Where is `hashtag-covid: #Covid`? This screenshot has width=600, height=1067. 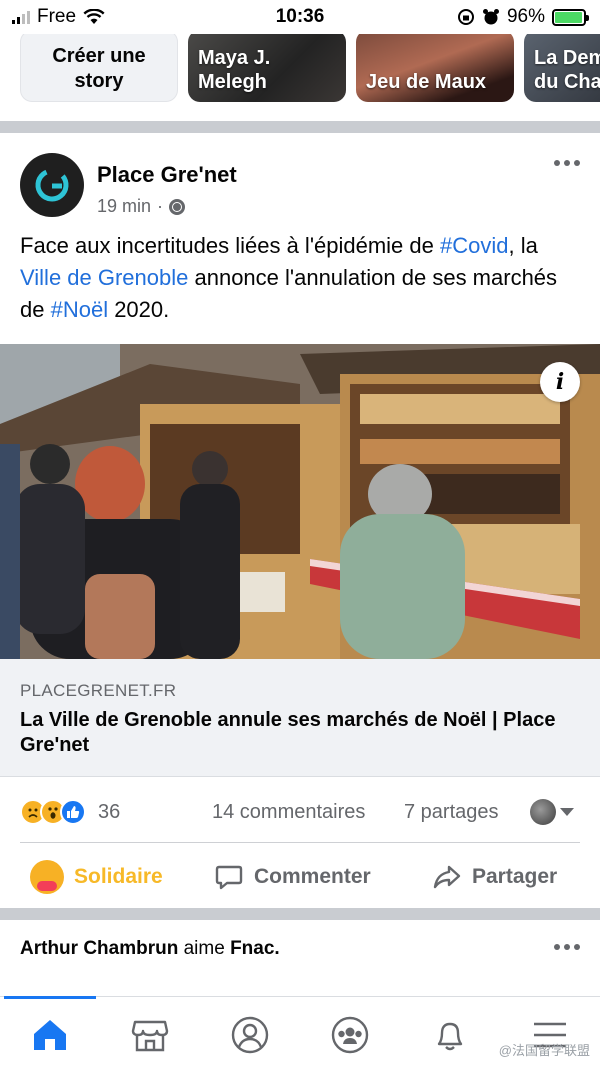
hashtag-covid: #Covid is located at coordinates (474, 245).